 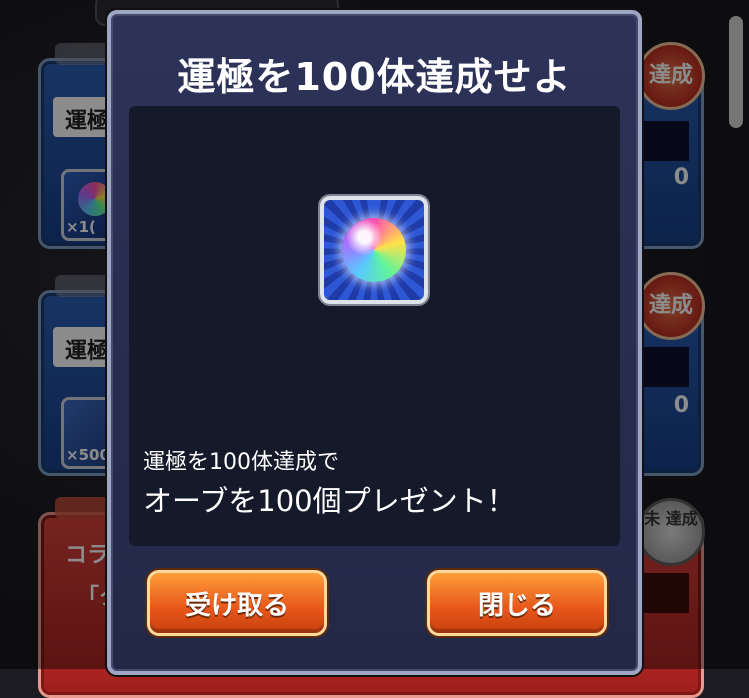 I want to click on receive-button: 受け取る, so click(x=237, y=603).